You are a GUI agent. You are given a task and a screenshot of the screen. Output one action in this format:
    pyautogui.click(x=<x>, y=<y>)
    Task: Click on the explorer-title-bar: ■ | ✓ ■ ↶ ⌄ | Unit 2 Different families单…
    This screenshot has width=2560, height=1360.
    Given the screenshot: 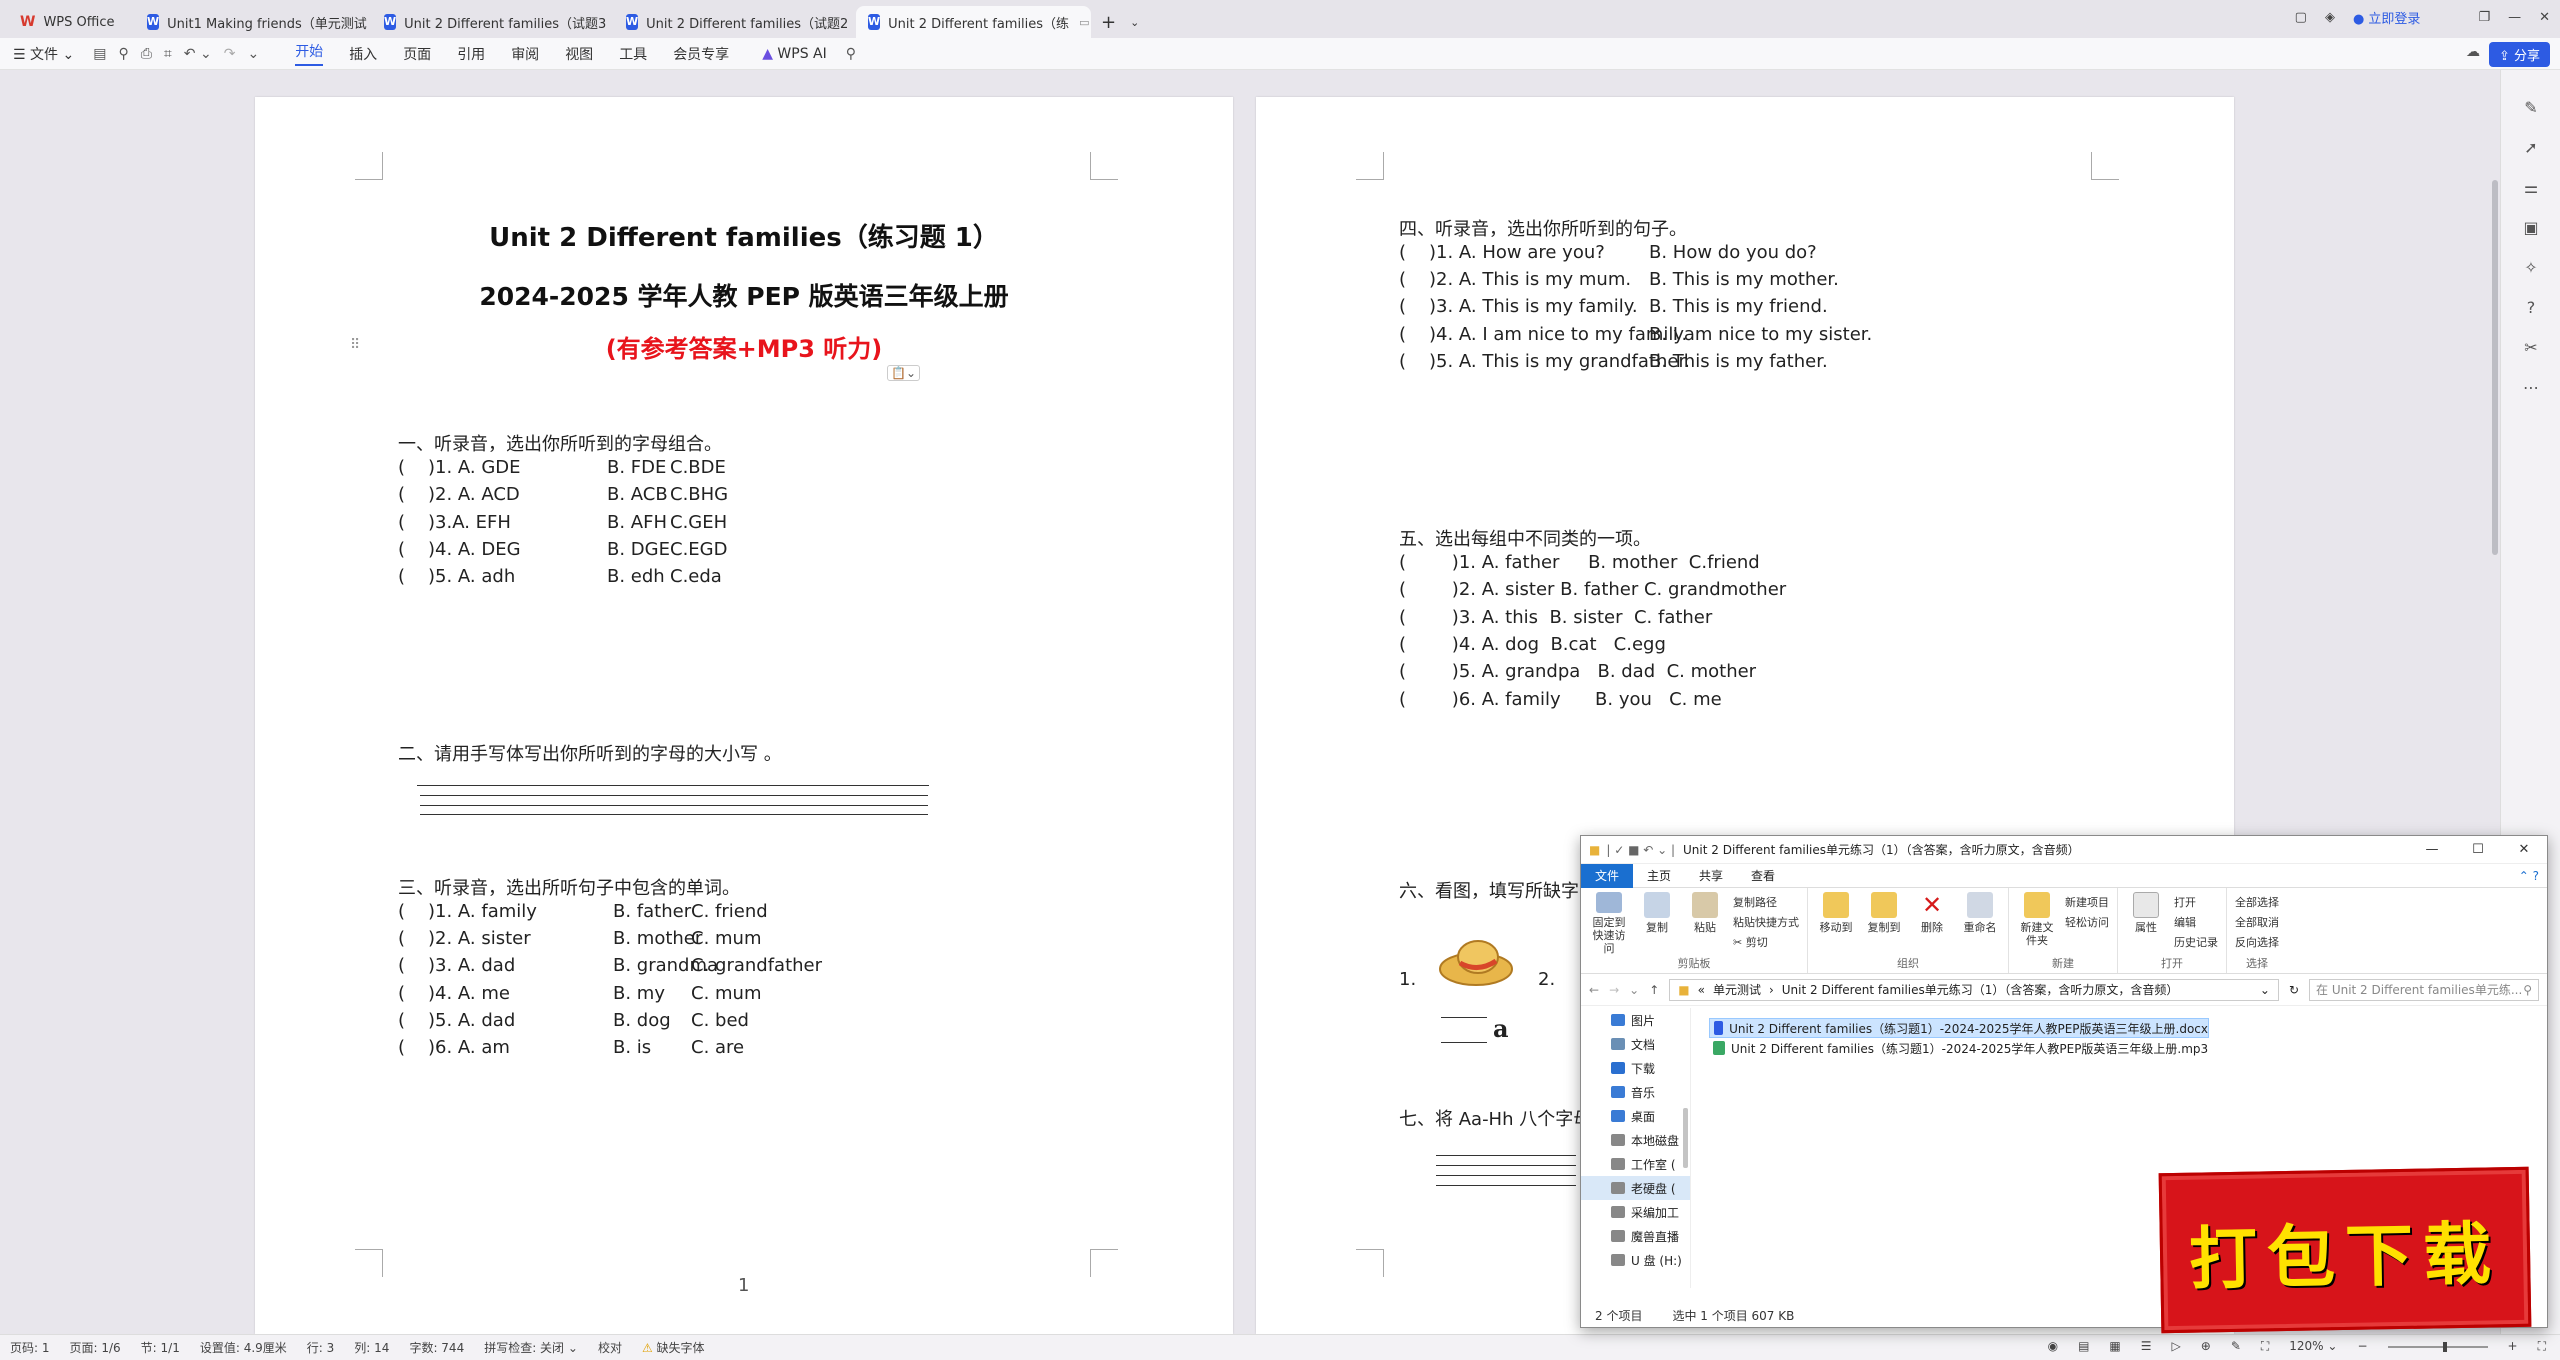 What is the action you would take?
    pyautogui.click(x=2064, y=850)
    